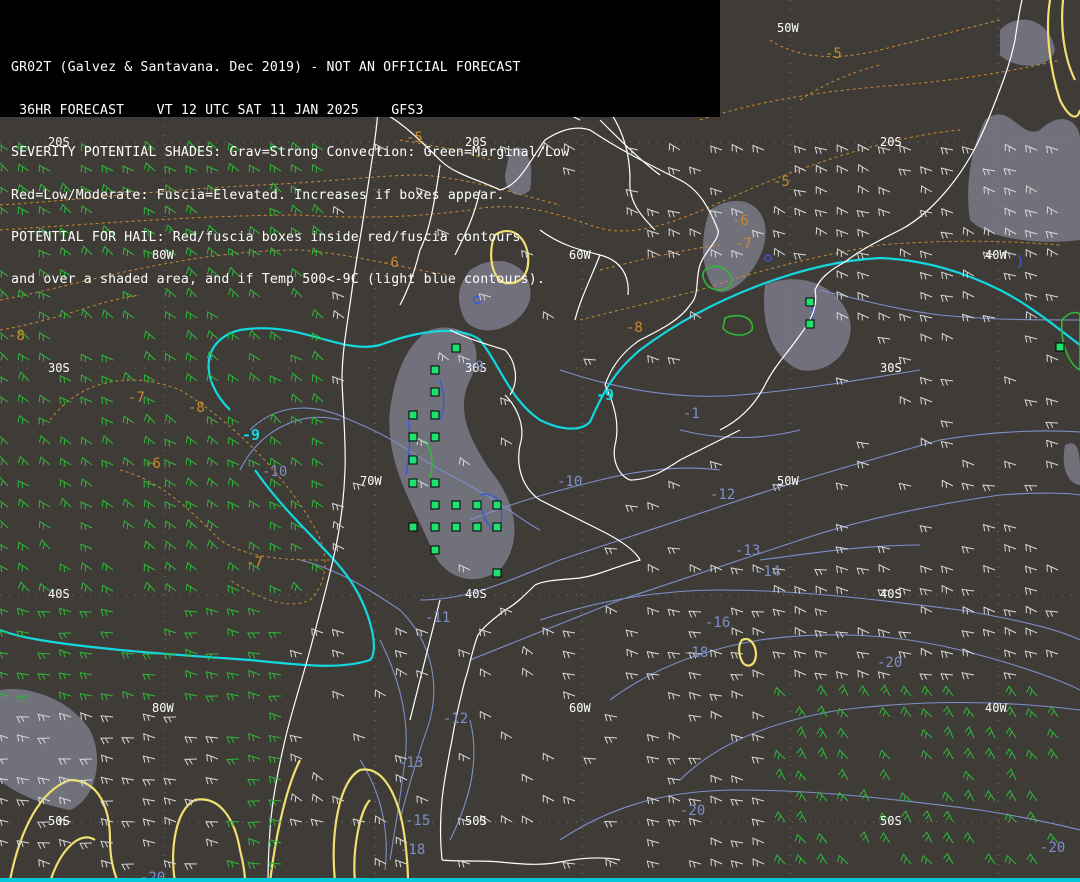 The image size is (1080, 882). I want to click on temp-label: -14, so click(767, 572).